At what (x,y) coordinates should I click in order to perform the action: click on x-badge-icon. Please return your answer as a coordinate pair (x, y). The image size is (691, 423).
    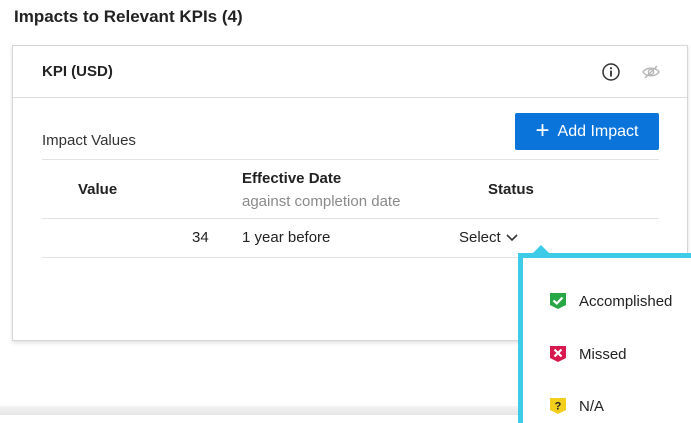
    Looking at the image, I should click on (558, 354).